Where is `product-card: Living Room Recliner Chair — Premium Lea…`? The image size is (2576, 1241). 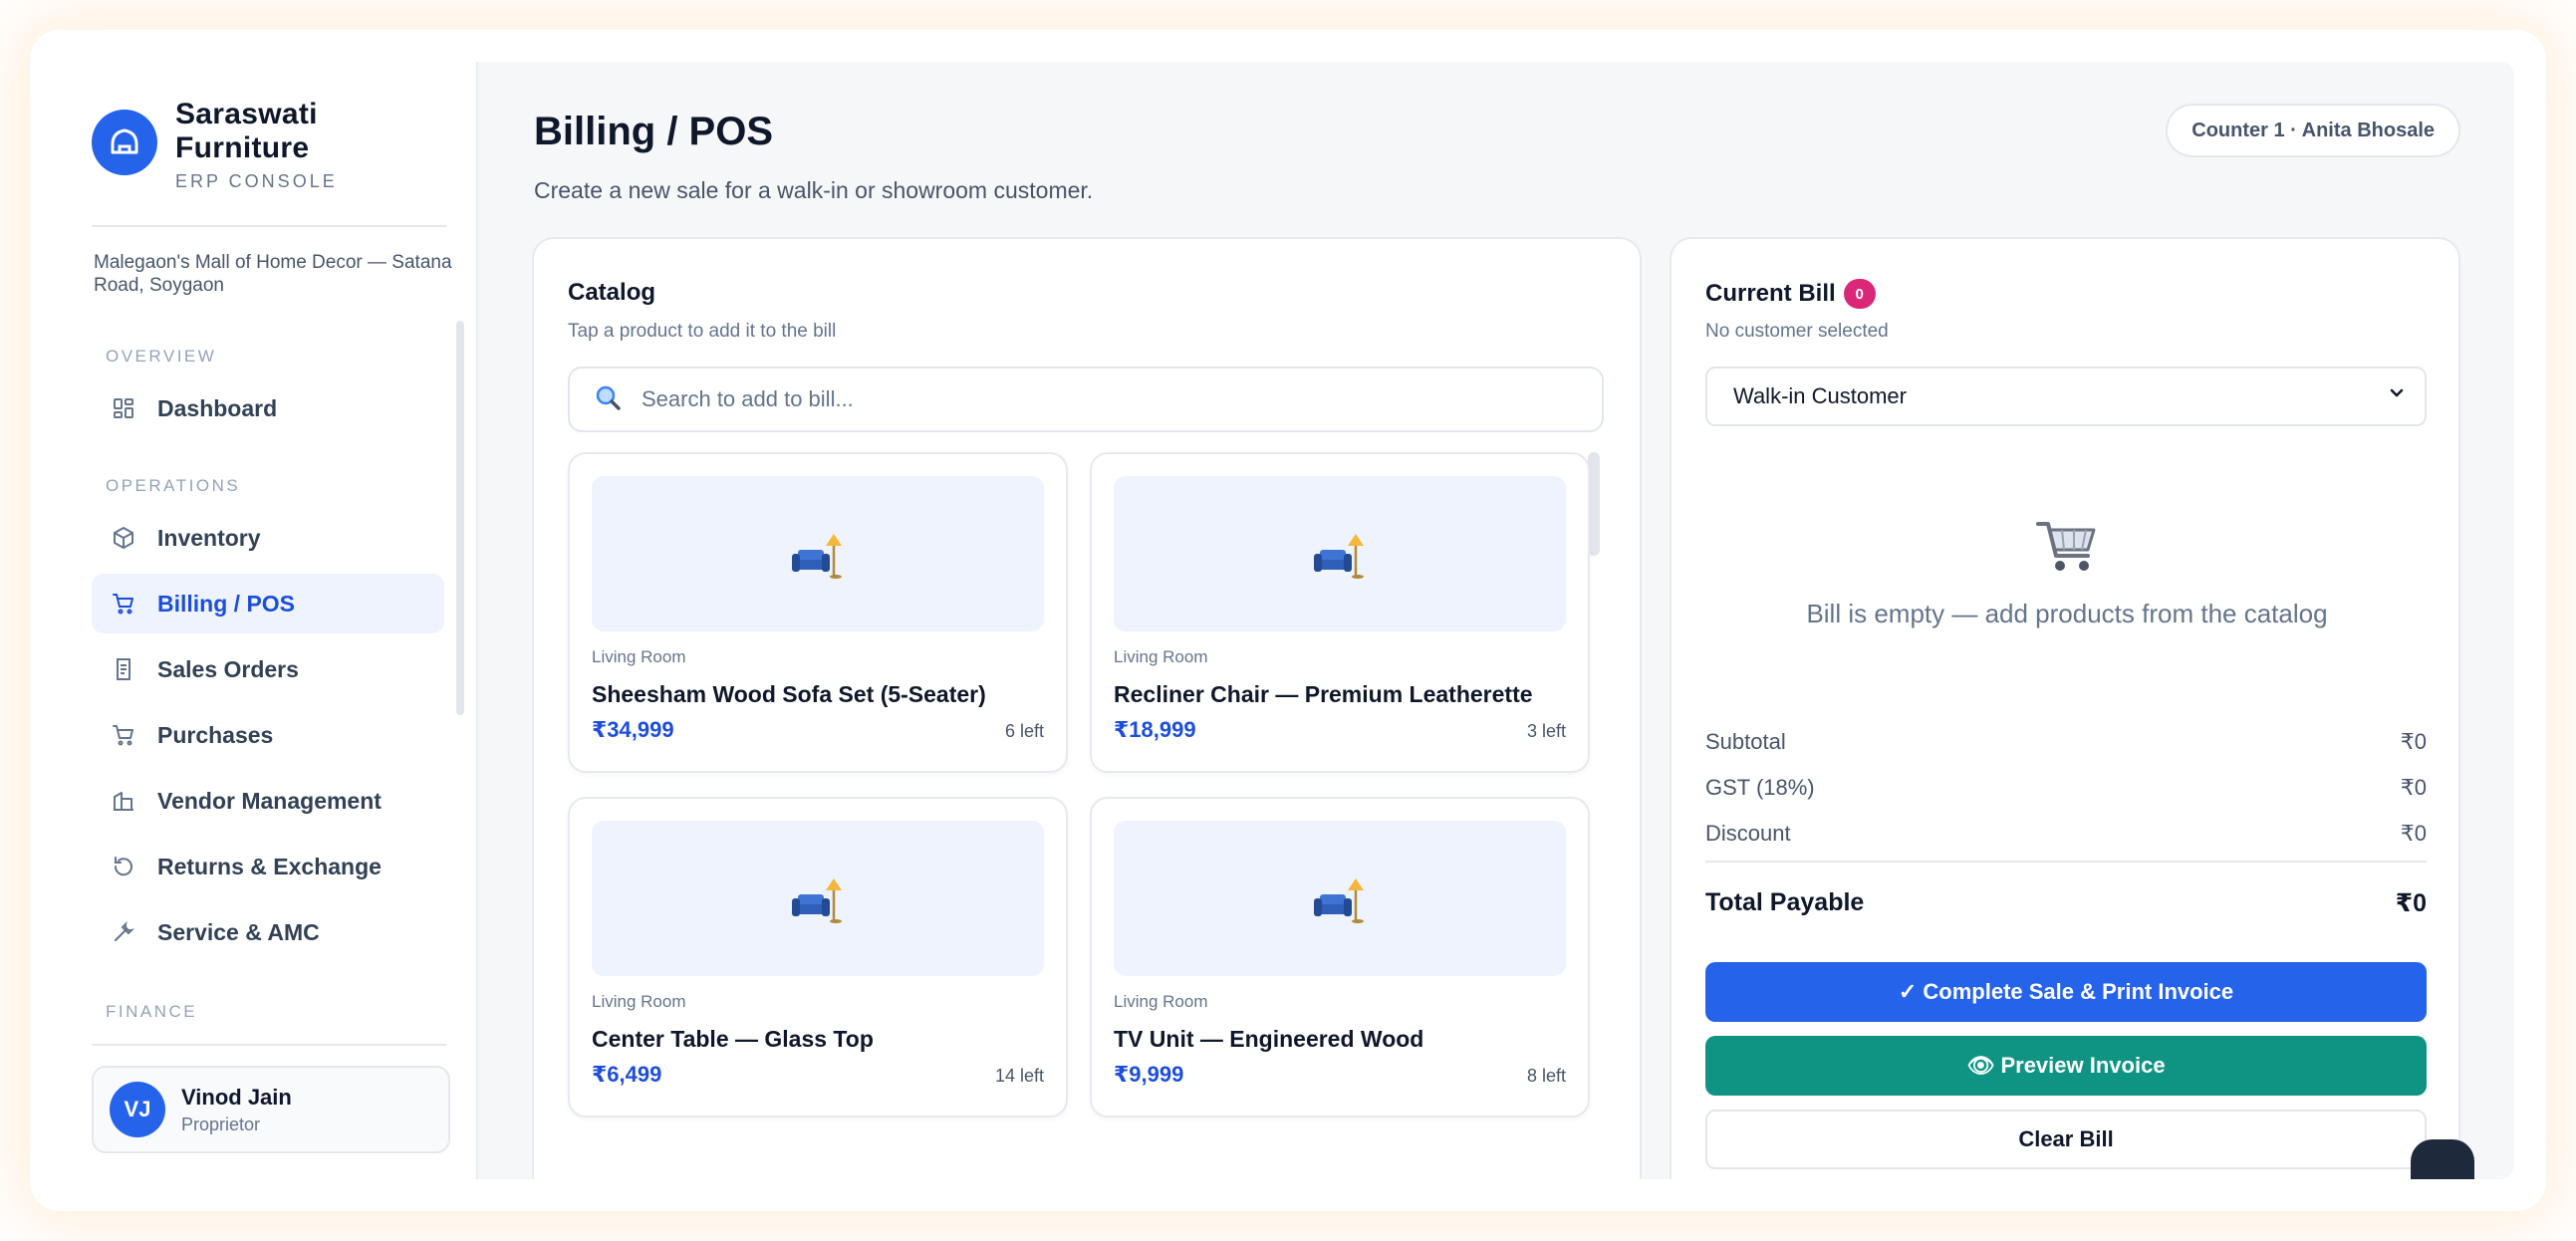
product-card: Living Room Recliner Chair — Premium Lea… is located at coordinates (1340, 612).